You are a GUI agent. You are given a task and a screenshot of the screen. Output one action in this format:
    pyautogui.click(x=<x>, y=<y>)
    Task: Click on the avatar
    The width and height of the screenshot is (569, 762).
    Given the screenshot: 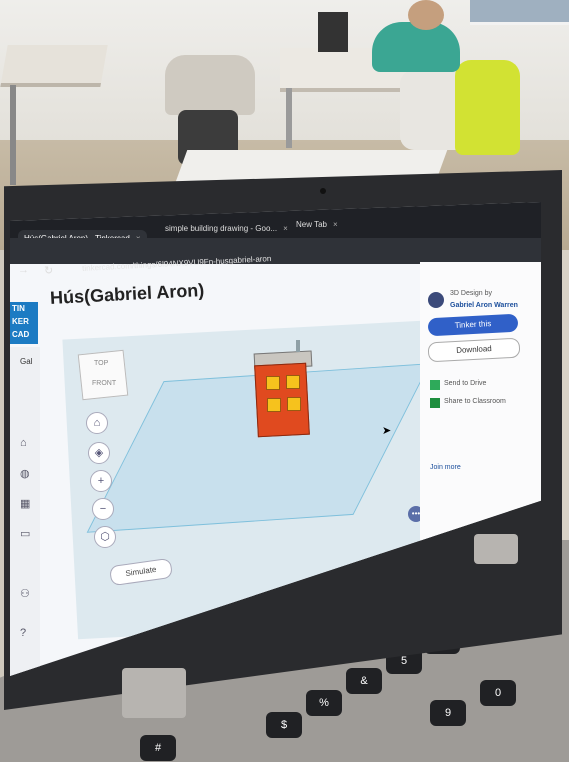 What is the action you would take?
    pyautogui.click(x=436, y=300)
    